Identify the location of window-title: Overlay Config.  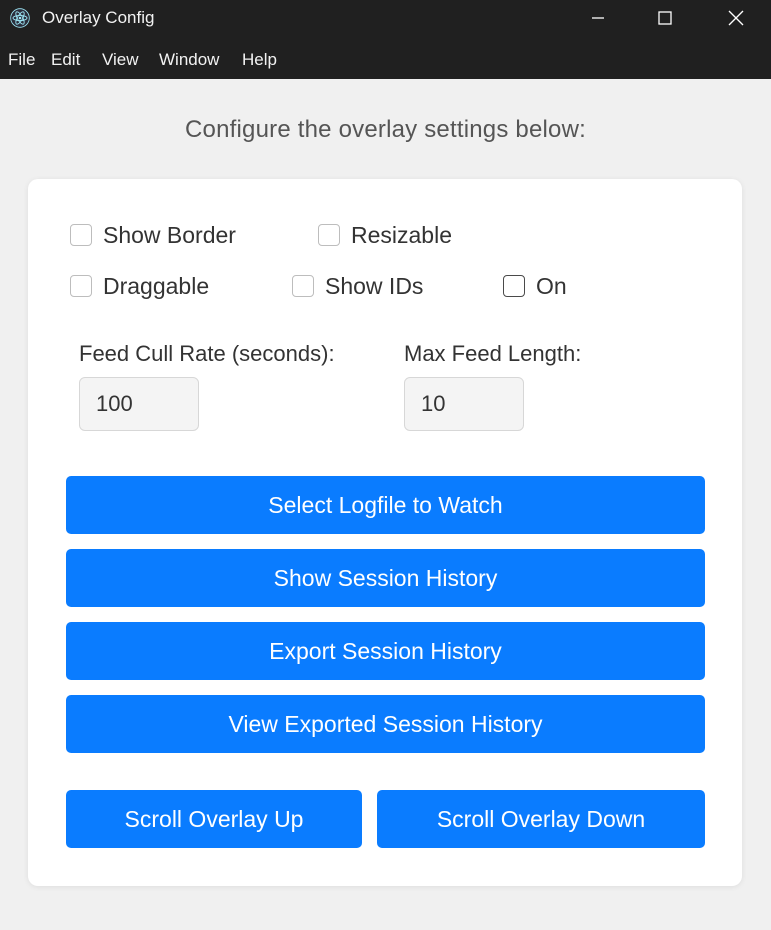
(98, 17).